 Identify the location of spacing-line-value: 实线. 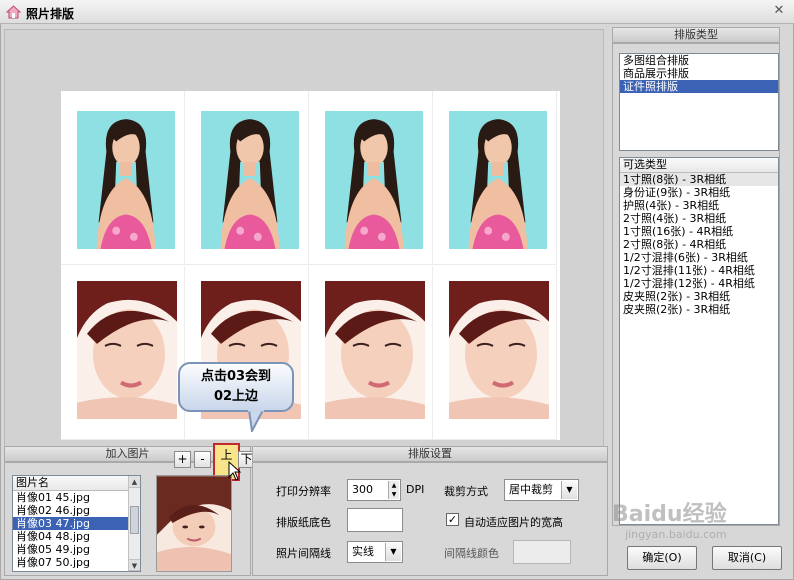
(363, 551).